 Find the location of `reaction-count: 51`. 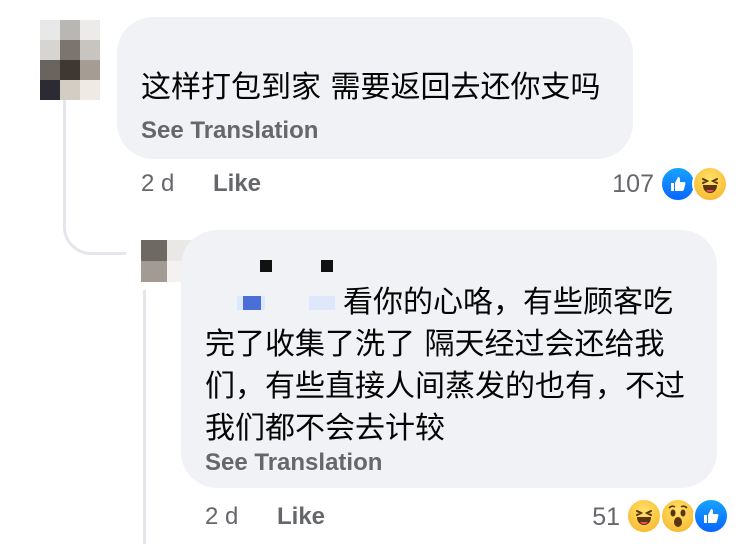

reaction-count: 51 is located at coordinates (595, 517).